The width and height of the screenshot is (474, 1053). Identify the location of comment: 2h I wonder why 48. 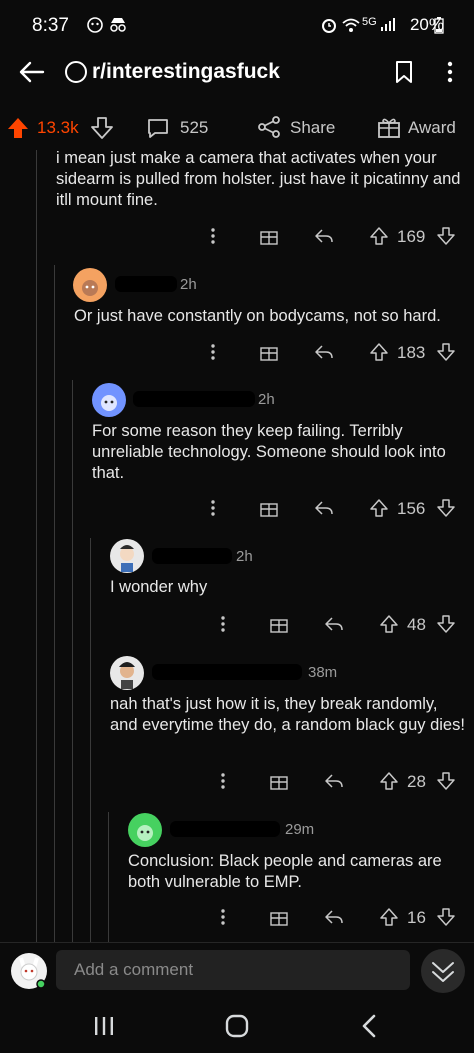
(237, 594).